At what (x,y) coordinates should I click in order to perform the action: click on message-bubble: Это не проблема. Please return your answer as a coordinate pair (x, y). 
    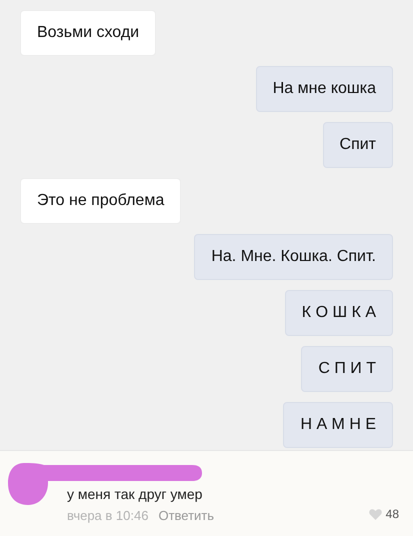
    Looking at the image, I should click on (101, 201).